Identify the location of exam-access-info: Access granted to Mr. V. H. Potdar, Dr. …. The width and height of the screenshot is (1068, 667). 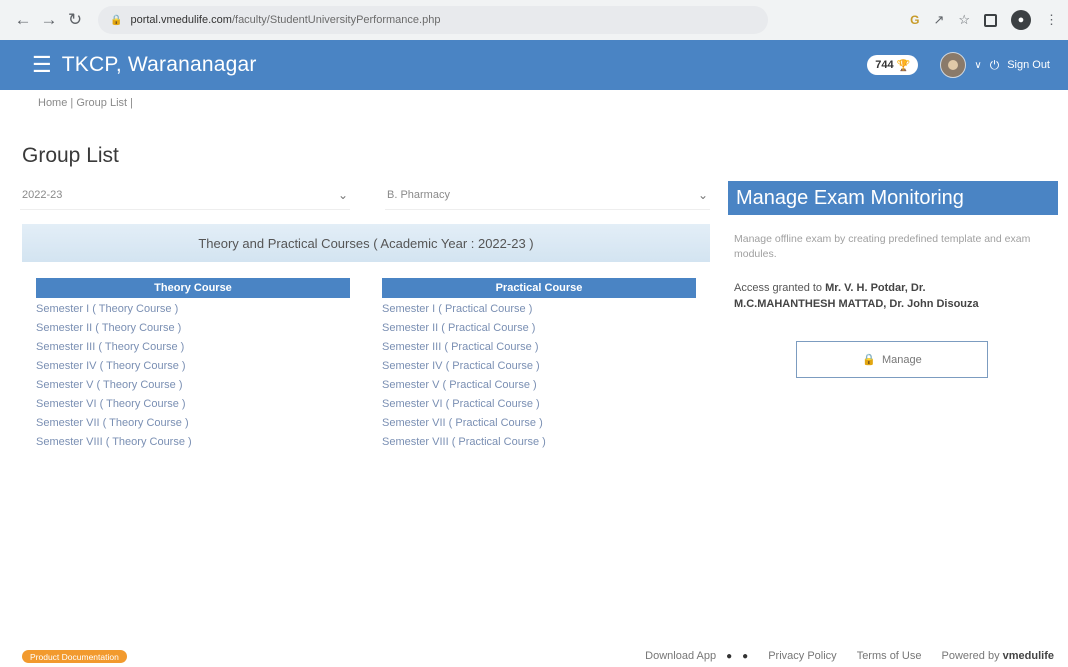
(879, 296).